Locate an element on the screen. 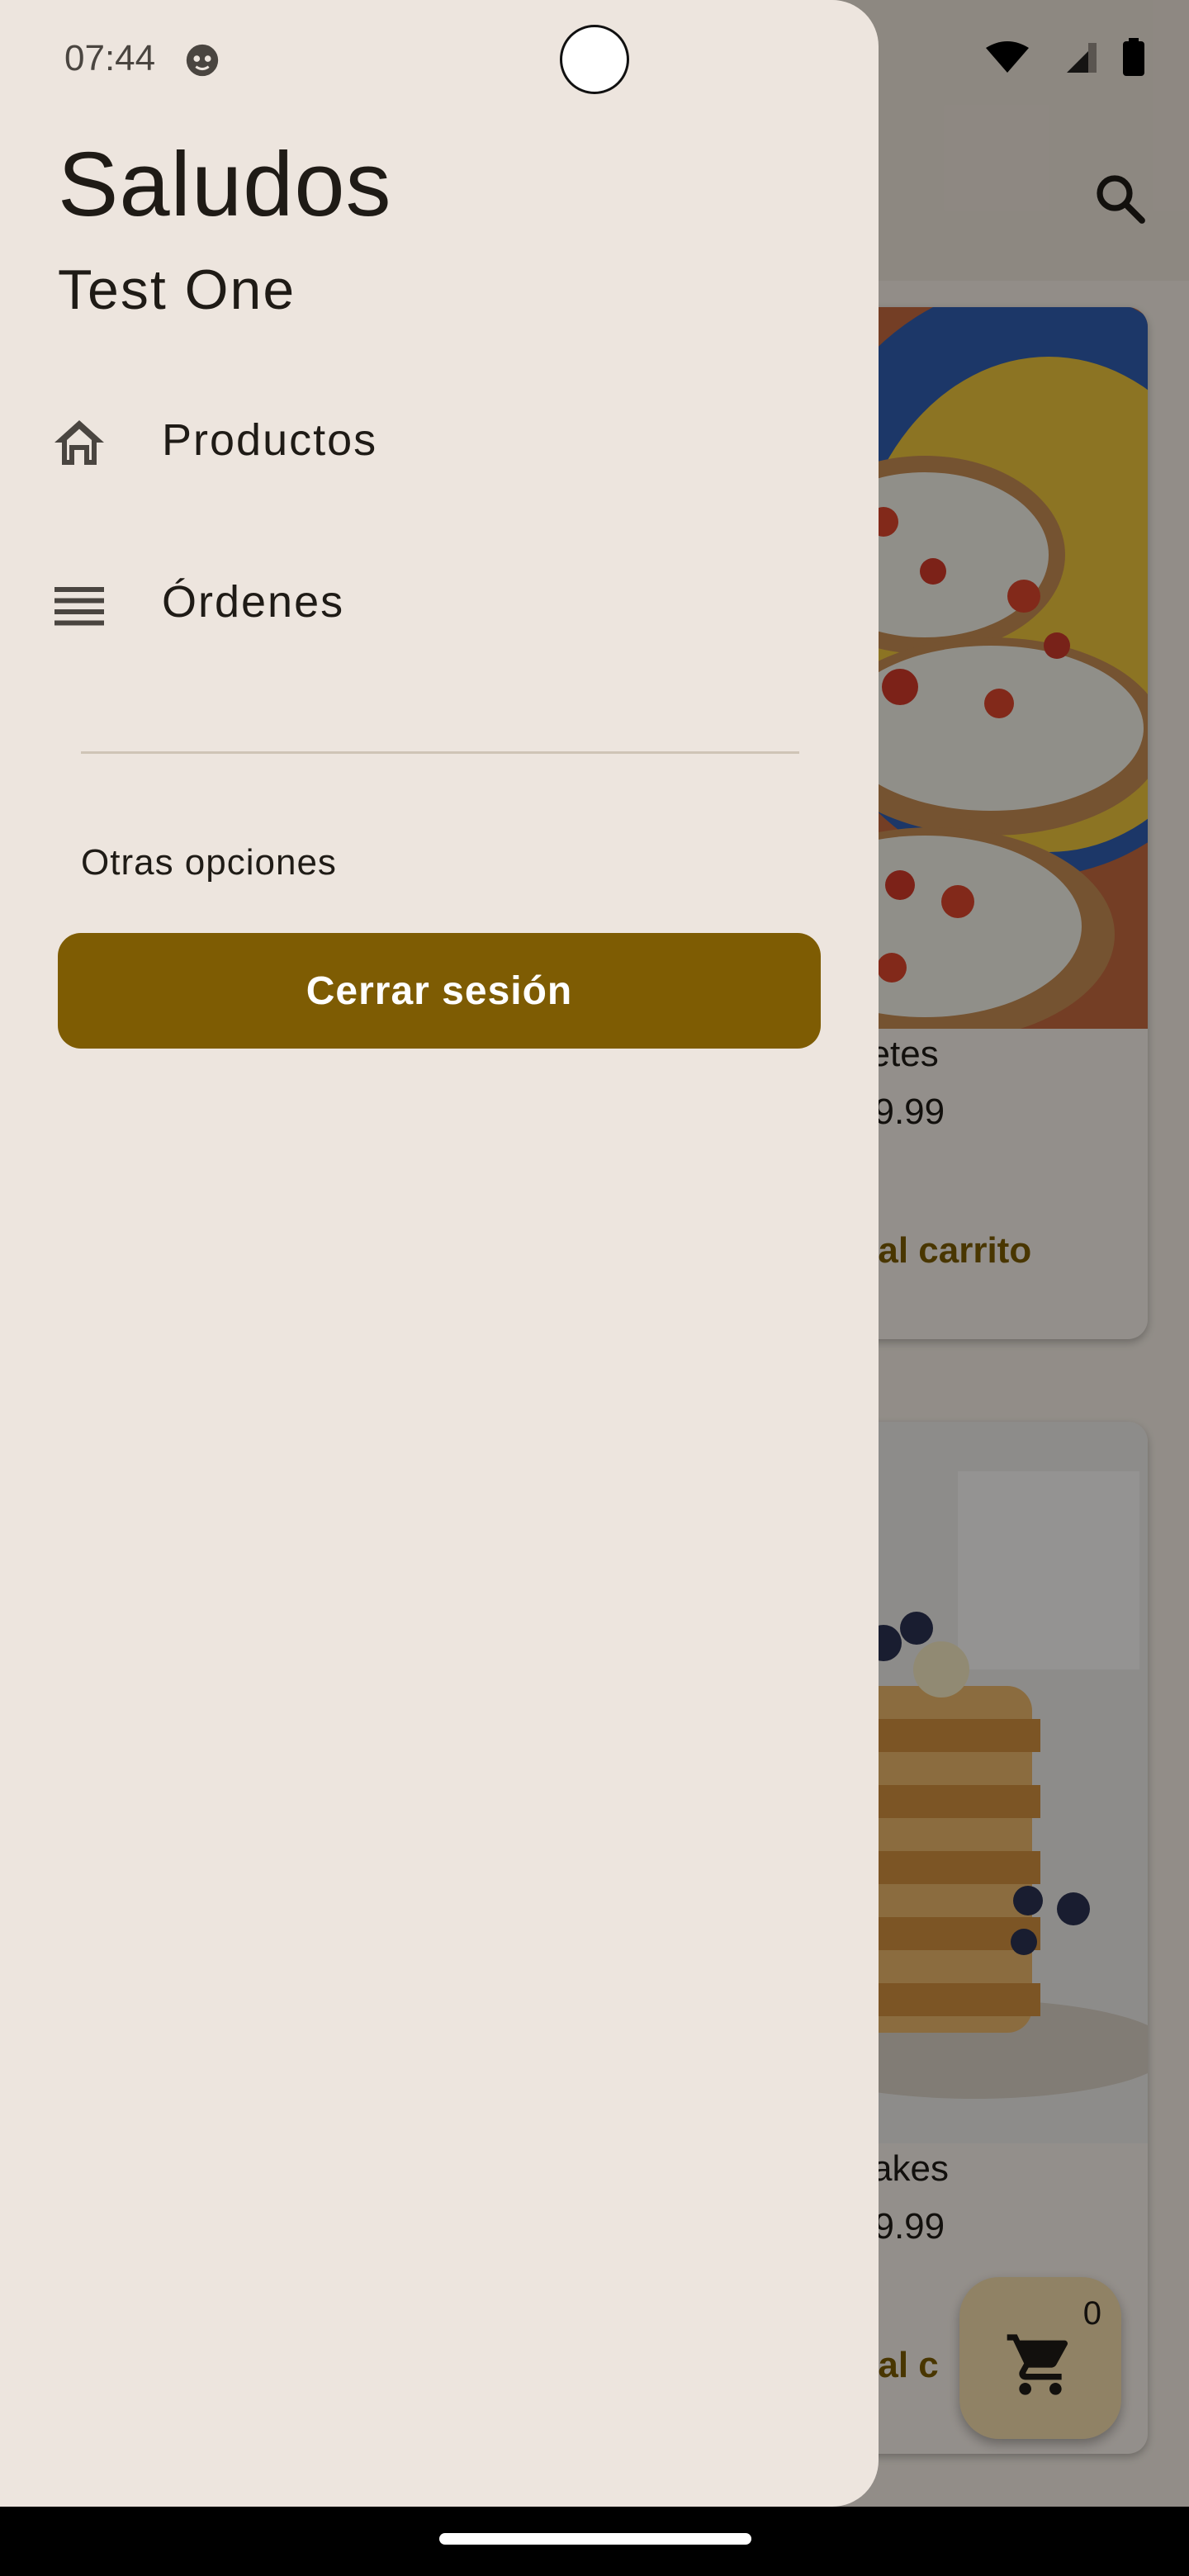  home-icon is located at coordinates (79, 442).